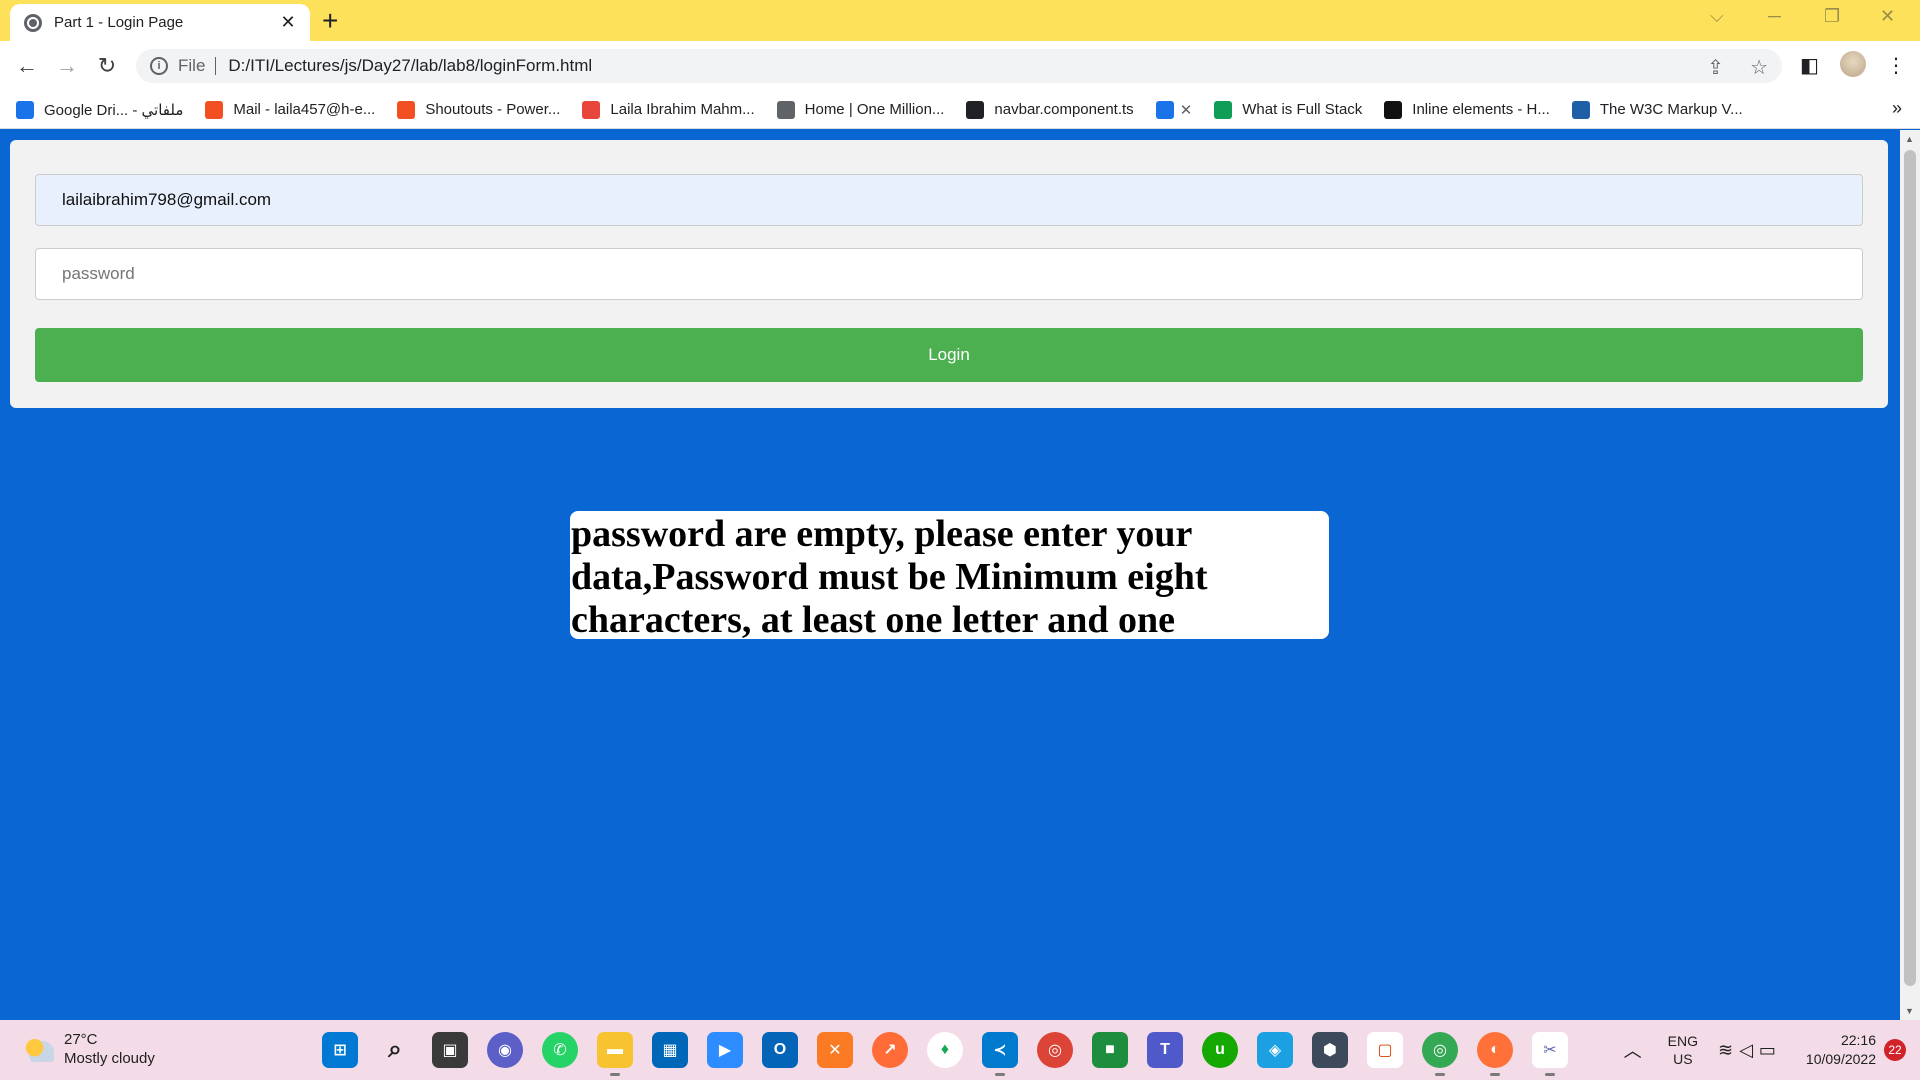  Describe the element at coordinates (949, 200) in the screenshot. I see `email-field` at that location.